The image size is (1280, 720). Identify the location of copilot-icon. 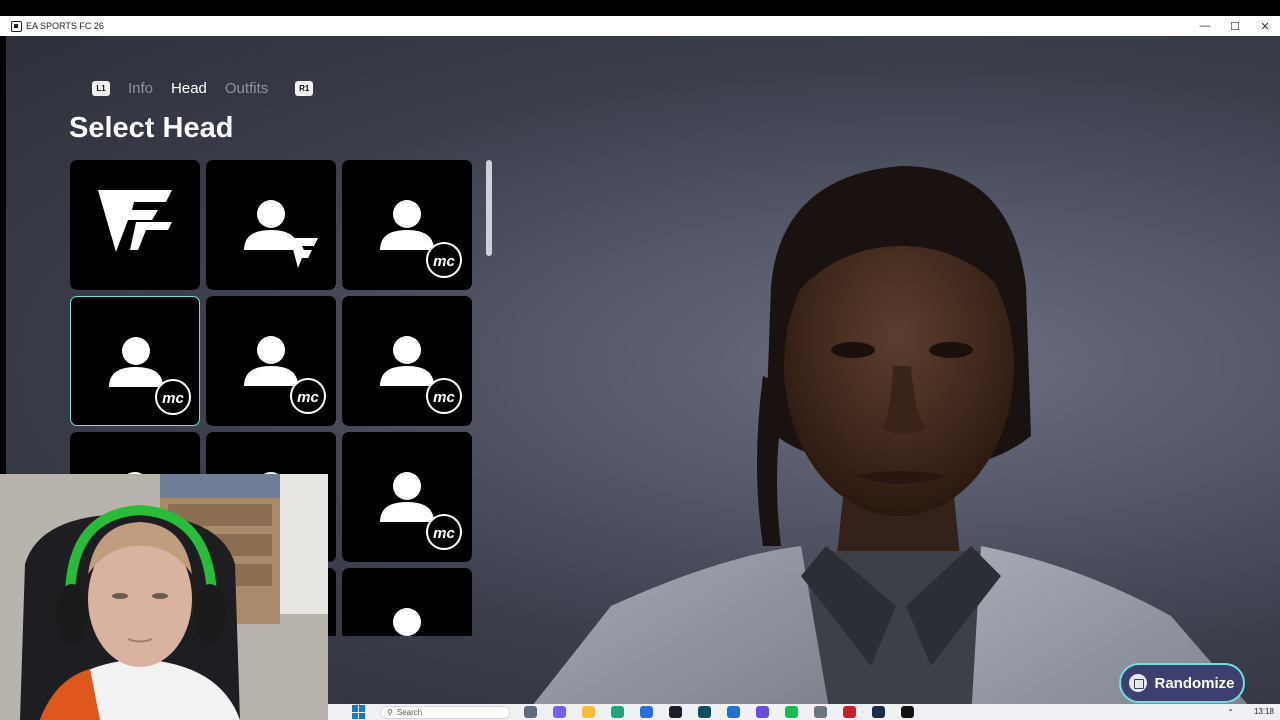
(559, 712).